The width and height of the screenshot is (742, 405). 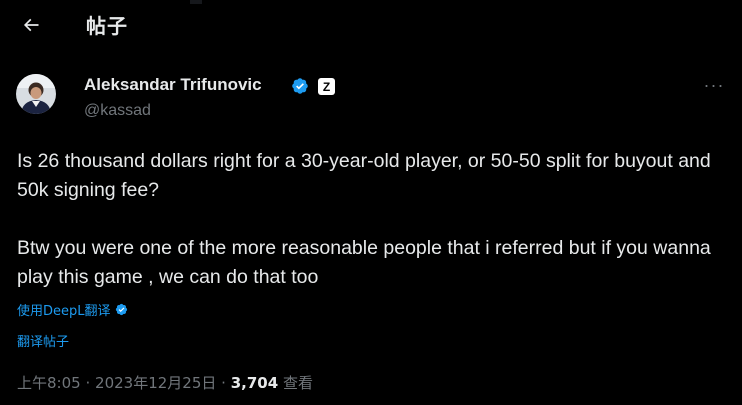 I want to click on views-label: 查看, so click(x=297, y=383).